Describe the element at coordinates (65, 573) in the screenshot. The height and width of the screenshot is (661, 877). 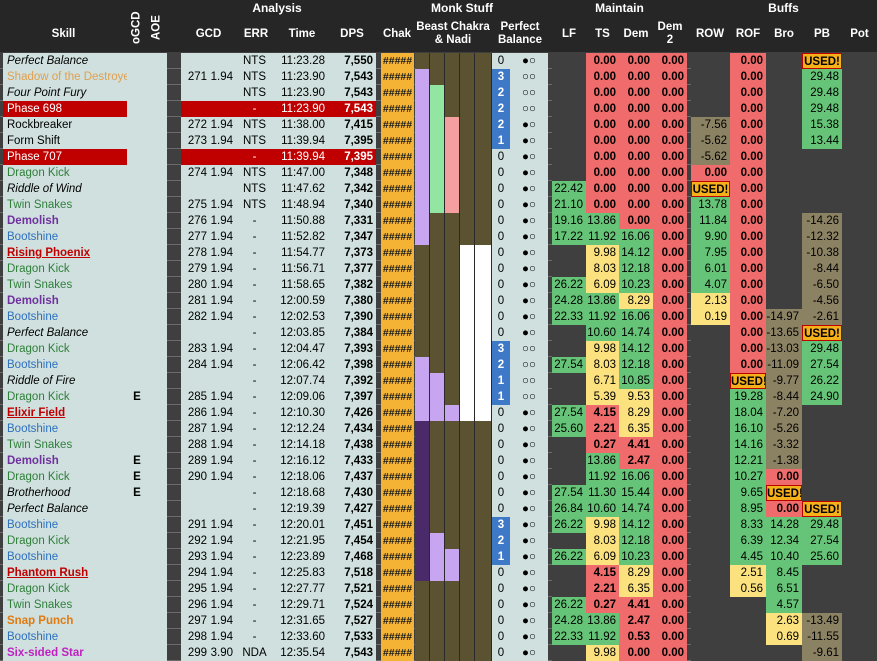
I see `cell-skill: Phantom Rush` at that location.